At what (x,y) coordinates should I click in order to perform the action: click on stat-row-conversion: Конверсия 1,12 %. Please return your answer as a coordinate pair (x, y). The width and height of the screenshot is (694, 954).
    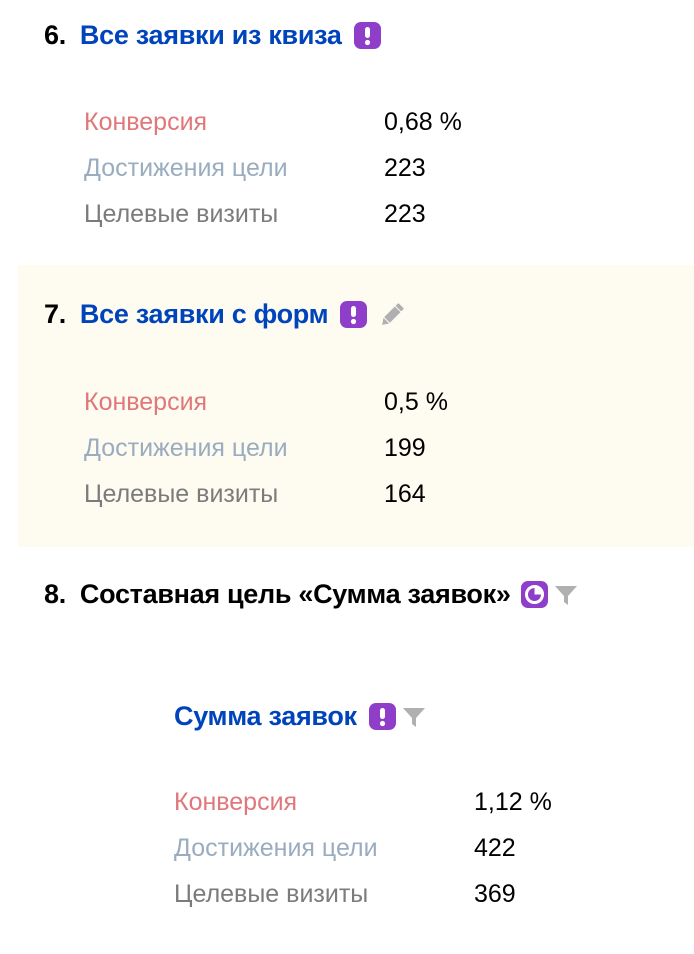
    Looking at the image, I should click on (363, 802).